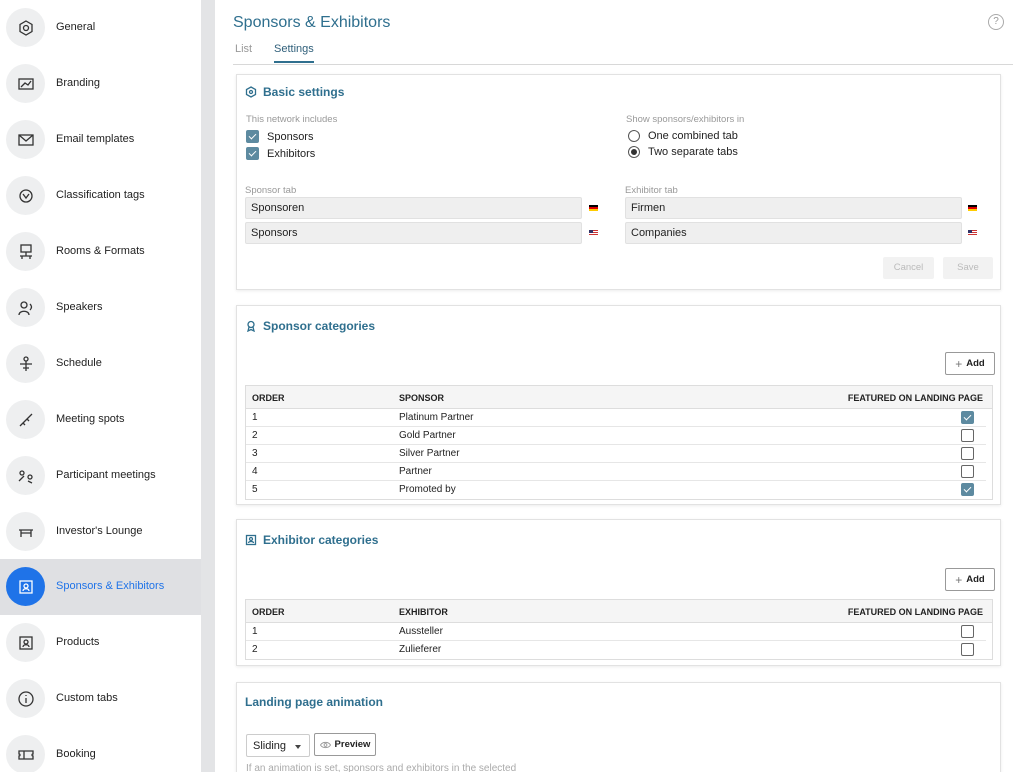 The width and height of the screenshot is (1024, 772). I want to click on table-header: ORDER EXHIBITOR FEATURED ON LANDING PAGE, so click(619, 611).